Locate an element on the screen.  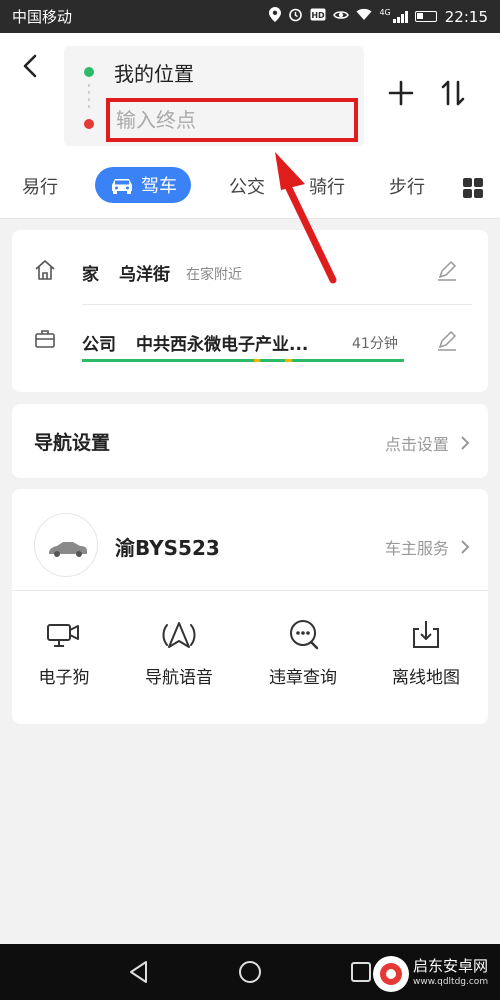
status-icons: HD 4G is located at coordinates (353, 16).